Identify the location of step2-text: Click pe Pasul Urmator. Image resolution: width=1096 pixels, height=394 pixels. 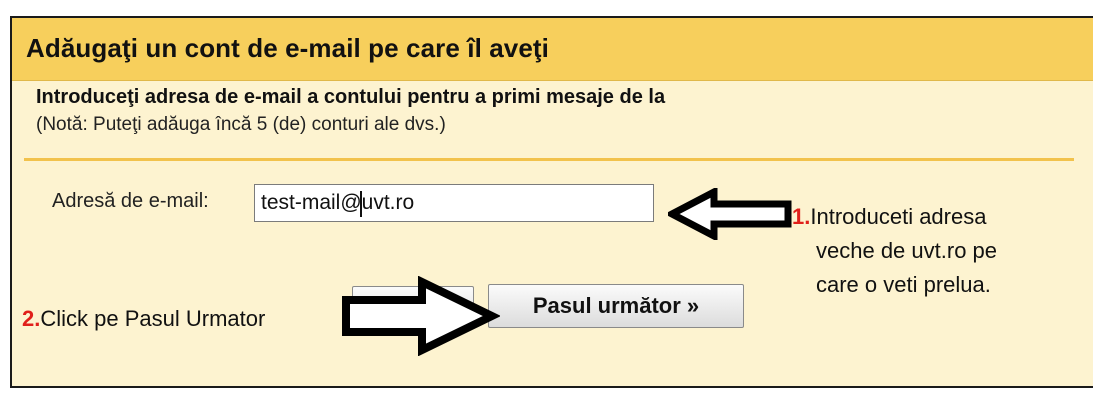
(153, 318).